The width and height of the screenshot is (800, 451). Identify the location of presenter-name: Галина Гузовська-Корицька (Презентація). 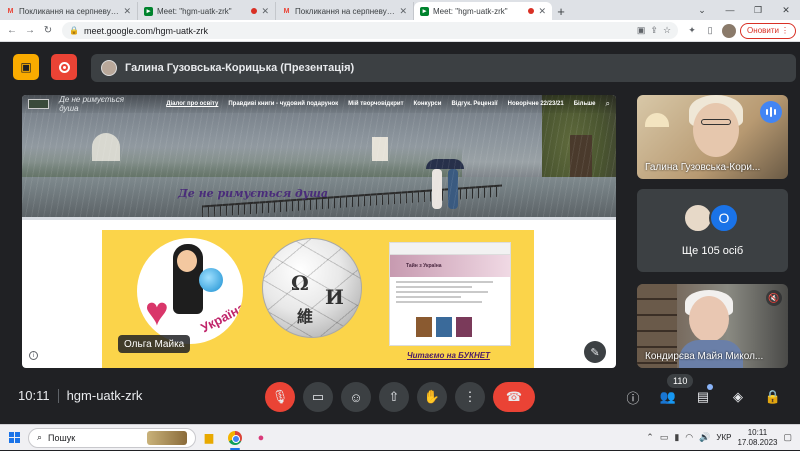
(240, 68).